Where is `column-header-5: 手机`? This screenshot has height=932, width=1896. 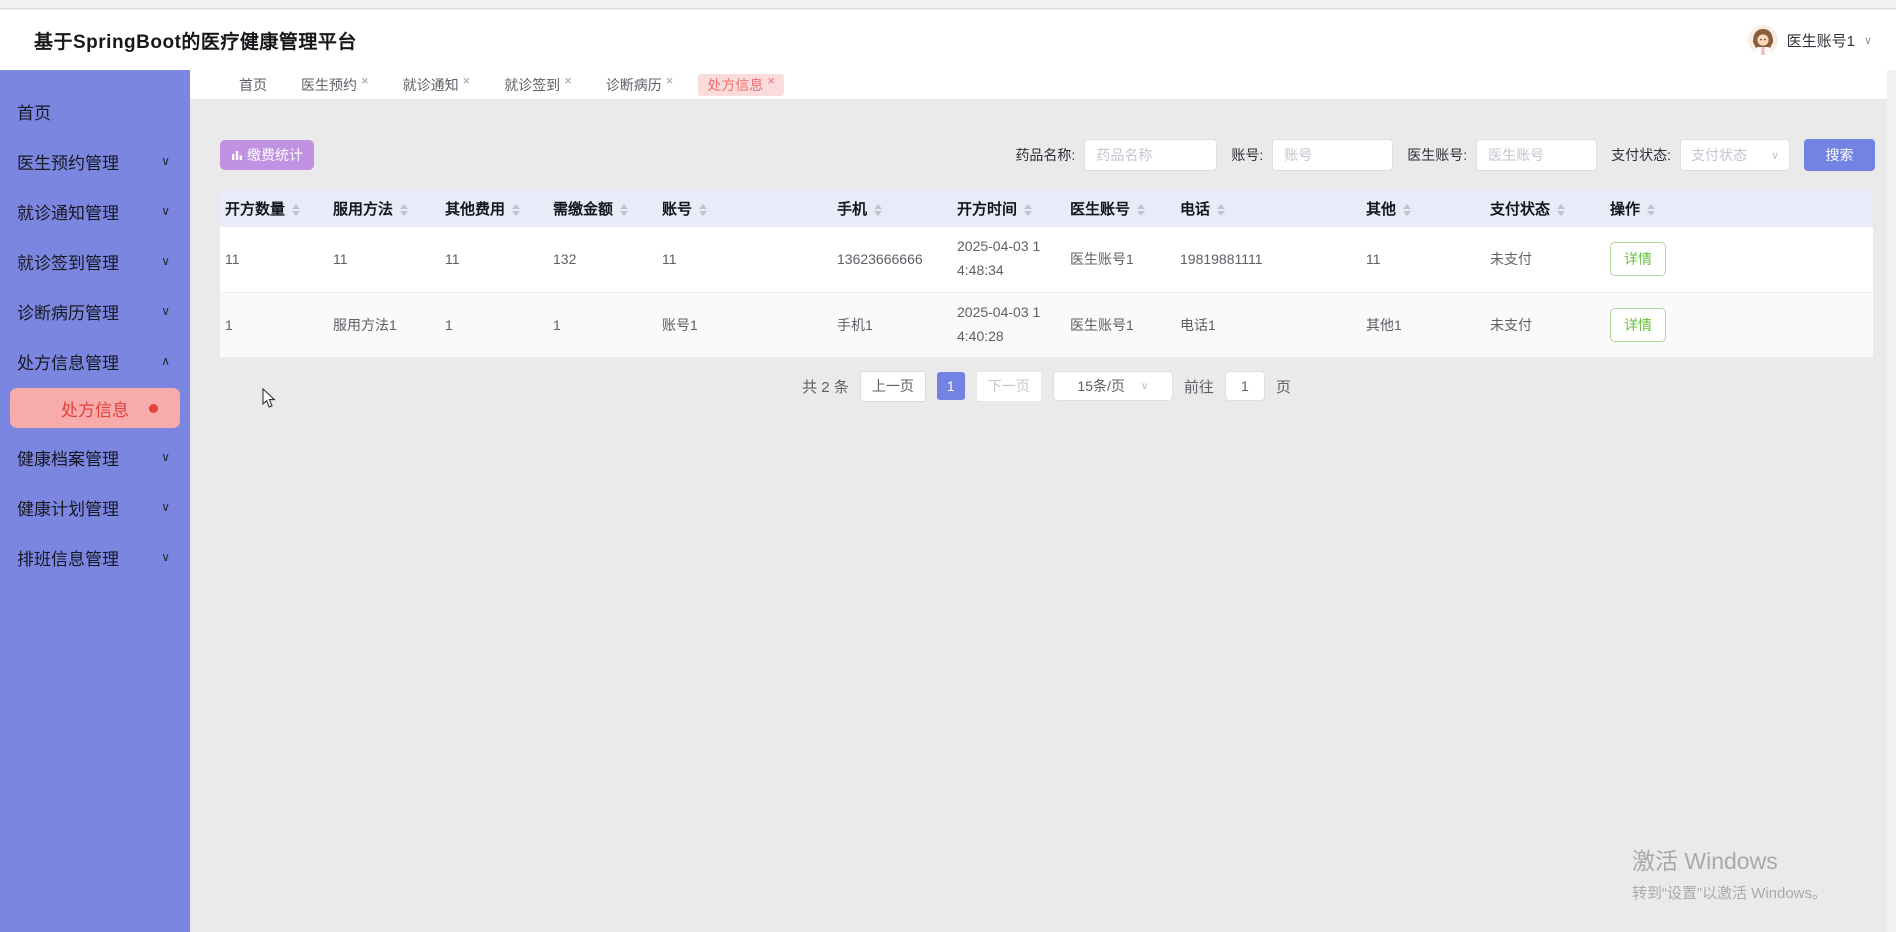
column-header-5: 手机 is located at coordinates (892, 208).